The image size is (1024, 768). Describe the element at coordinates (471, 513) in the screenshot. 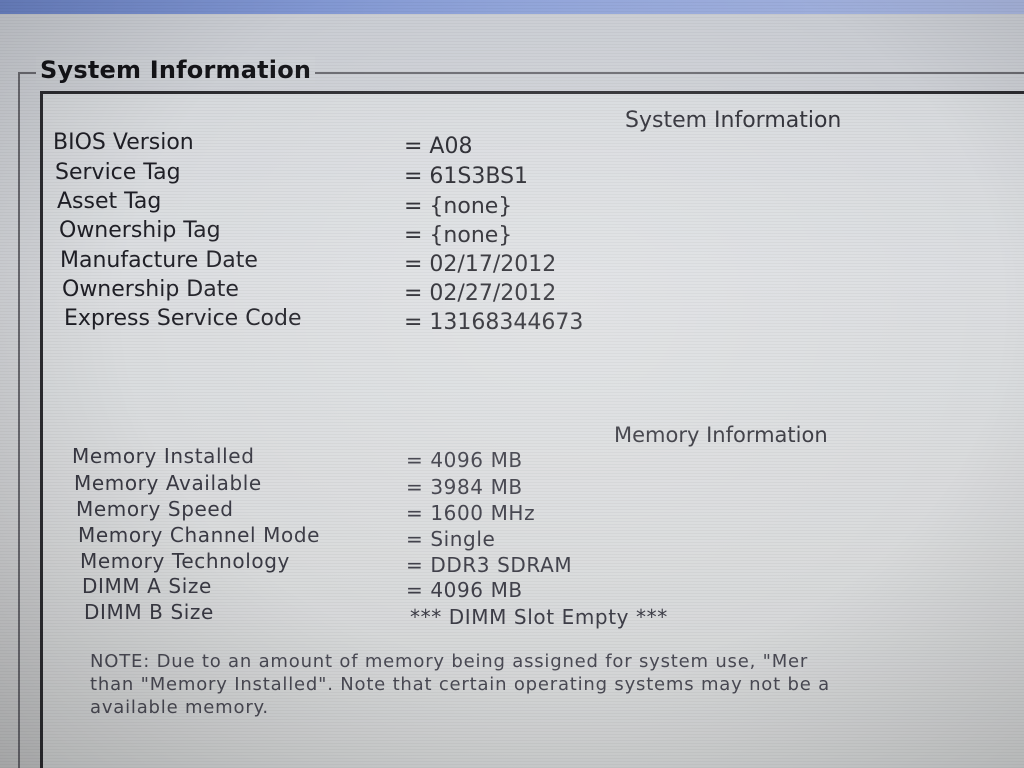

I see `memory-speed-value: = 1600 MHz` at that location.